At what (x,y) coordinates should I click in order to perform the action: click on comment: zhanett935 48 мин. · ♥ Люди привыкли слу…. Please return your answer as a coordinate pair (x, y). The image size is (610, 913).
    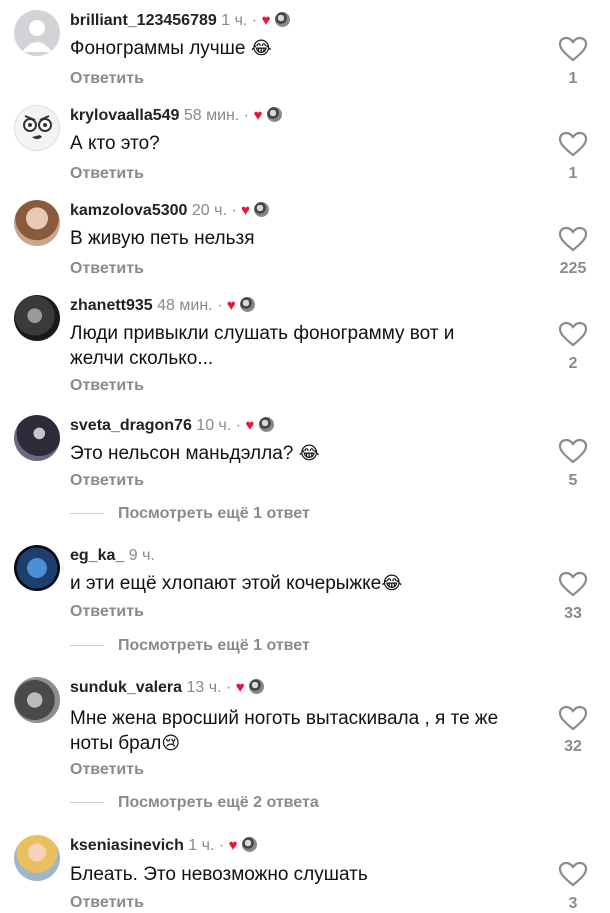
    Looking at the image, I should click on (305, 345).